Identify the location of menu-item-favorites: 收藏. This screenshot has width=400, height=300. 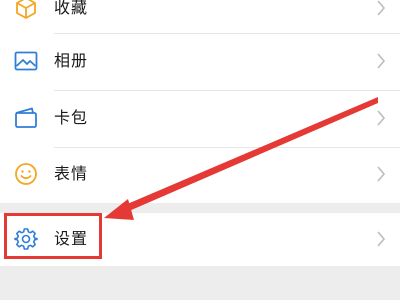
(200, 17).